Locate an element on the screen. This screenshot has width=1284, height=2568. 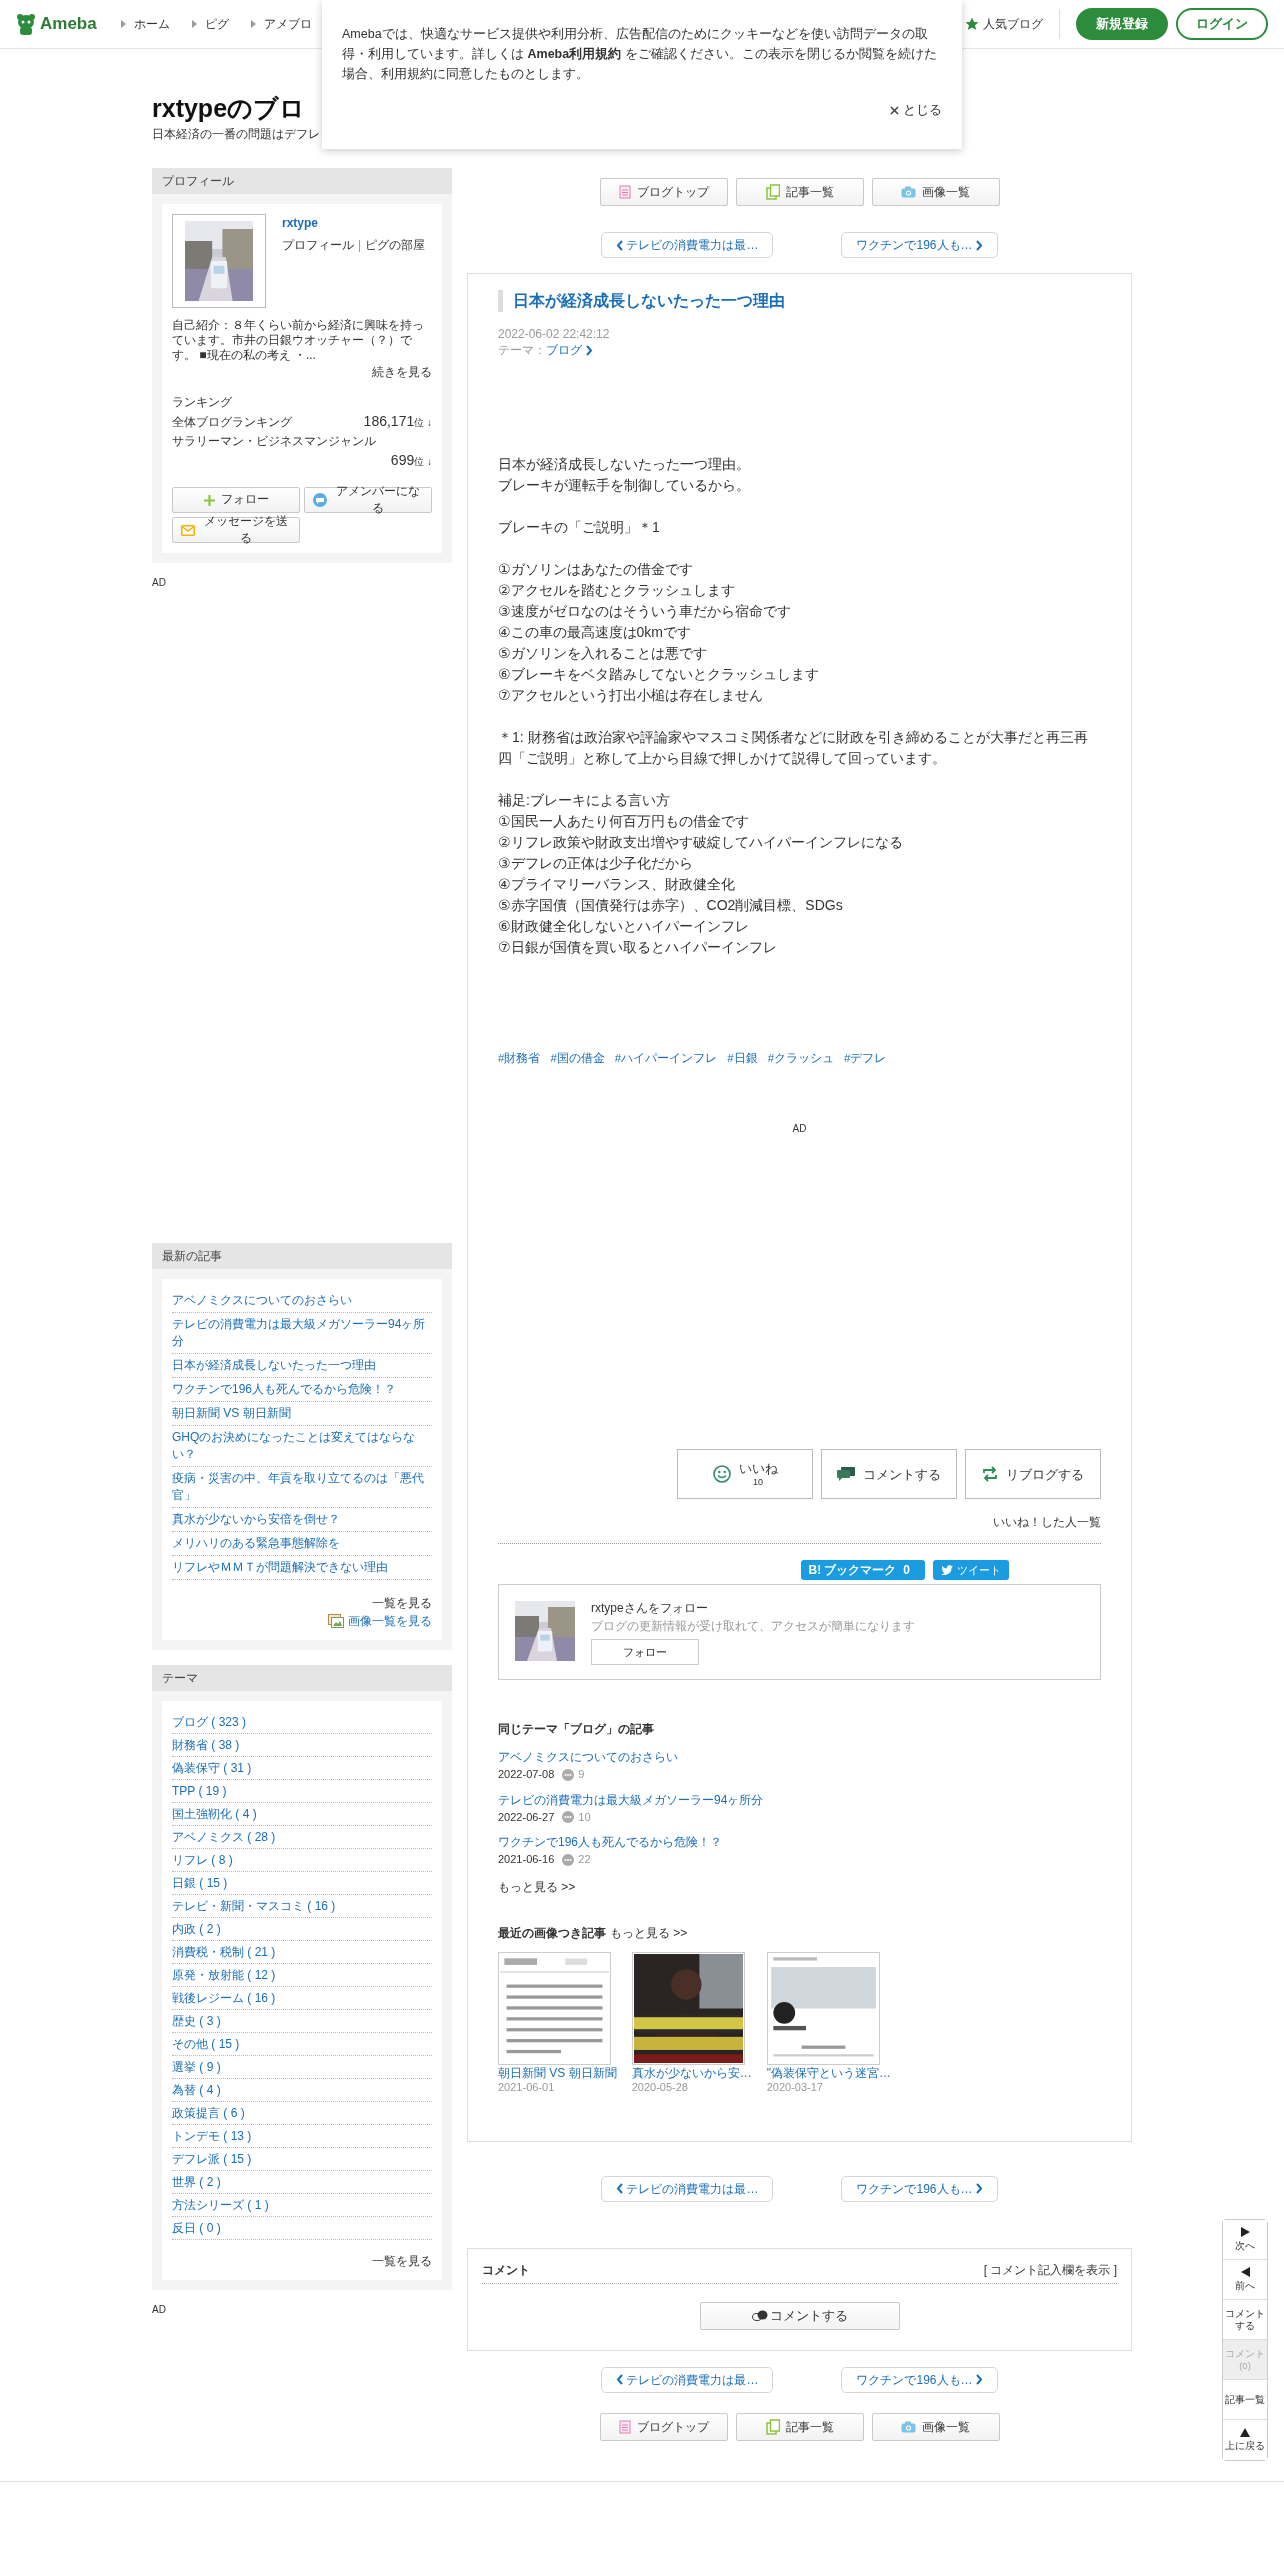
ranking-link: サラリーマン・ビジネスマンジャンル is located at coordinates (274, 441).